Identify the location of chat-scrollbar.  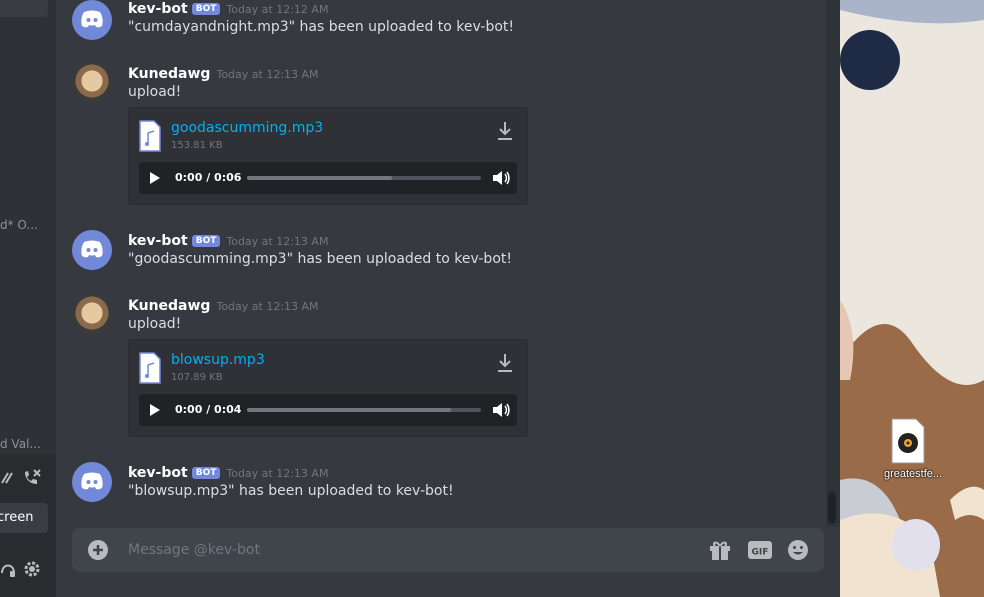
(833, 263).